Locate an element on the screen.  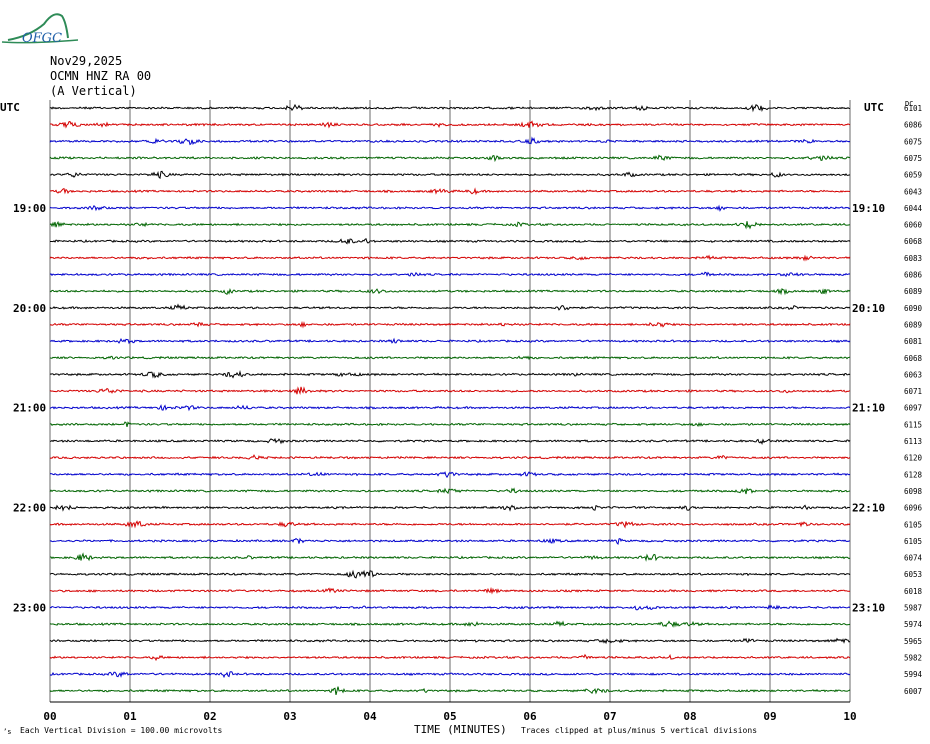
dc-offset-label: 6053 is located at coordinates (913, 574).